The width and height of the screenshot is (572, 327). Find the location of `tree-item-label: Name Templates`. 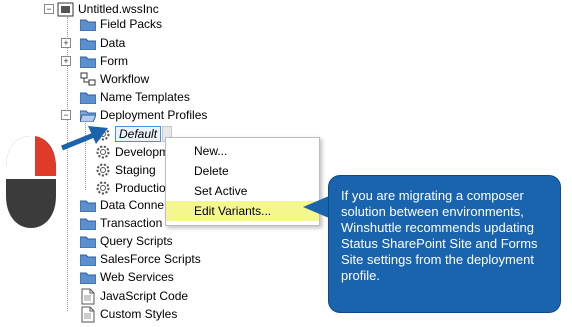

tree-item-label: Name Templates is located at coordinates (145, 97).